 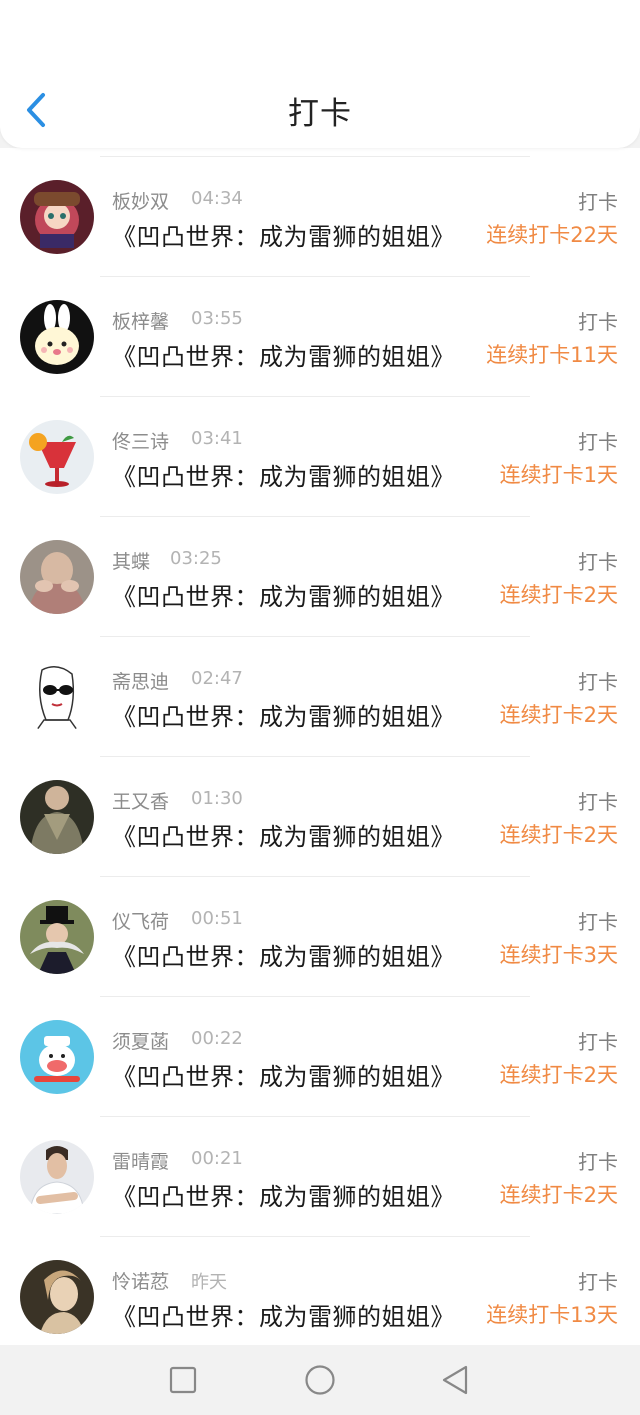 What do you see at coordinates (57, 577) in the screenshot?
I see `girl-hands-avatar` at bounding box center [57, 577].